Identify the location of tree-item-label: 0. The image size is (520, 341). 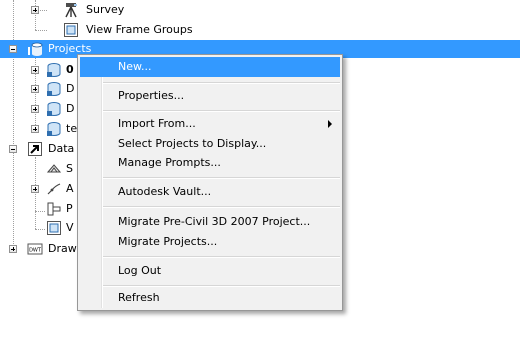
(70, 69).